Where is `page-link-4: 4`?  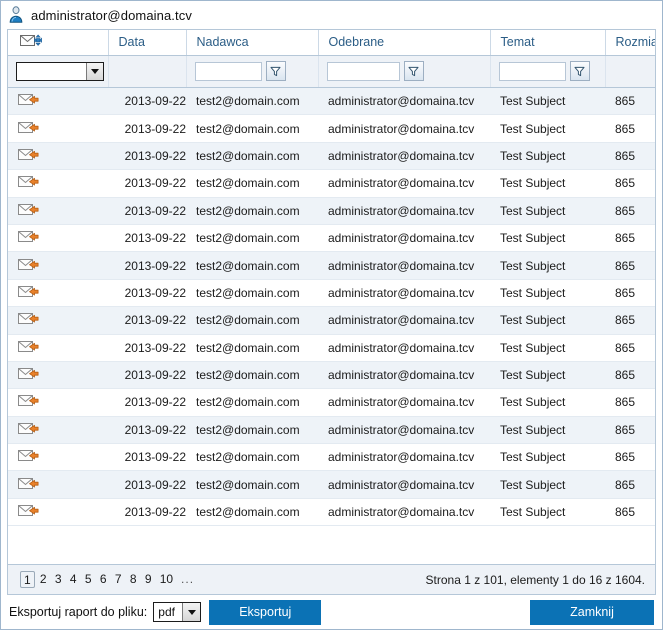
page-link-4: 4 is located at coordinates (73, 579).